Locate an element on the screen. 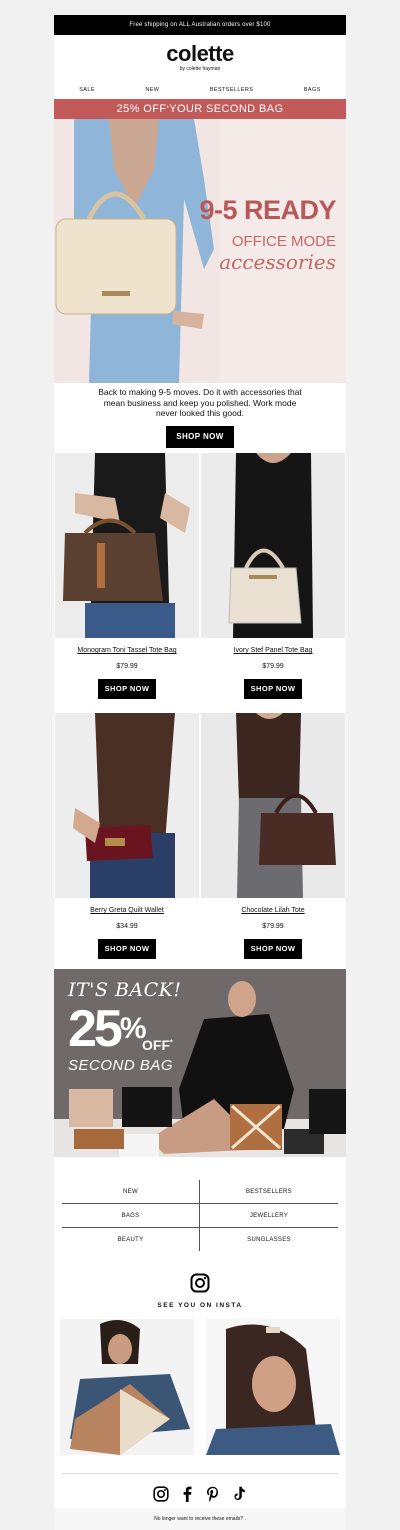 This screenshot has height=1530, width=400. product-name: Berry Greta Quilt Wallet is located at coordinates (127, 912).